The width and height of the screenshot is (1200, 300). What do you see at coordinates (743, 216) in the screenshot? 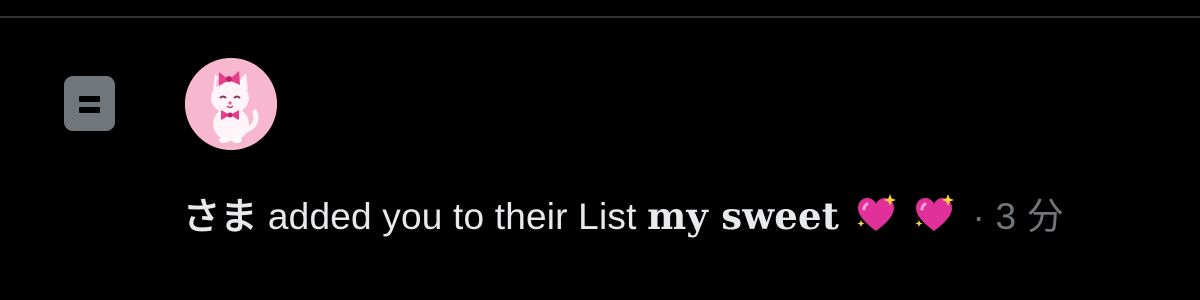
I see `list-name: my sweet` at bounding box center [743, 216].